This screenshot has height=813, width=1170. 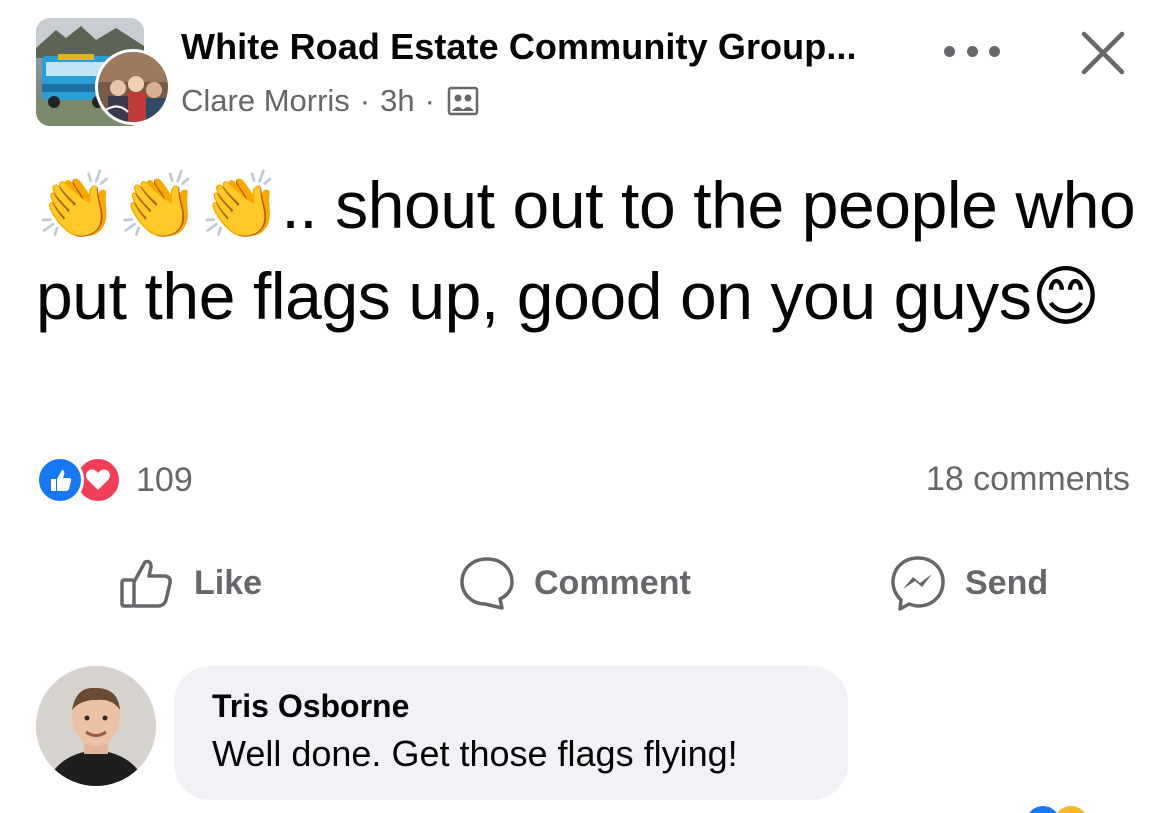 I want to click on like-button: Like, so click(x=190, y=583).